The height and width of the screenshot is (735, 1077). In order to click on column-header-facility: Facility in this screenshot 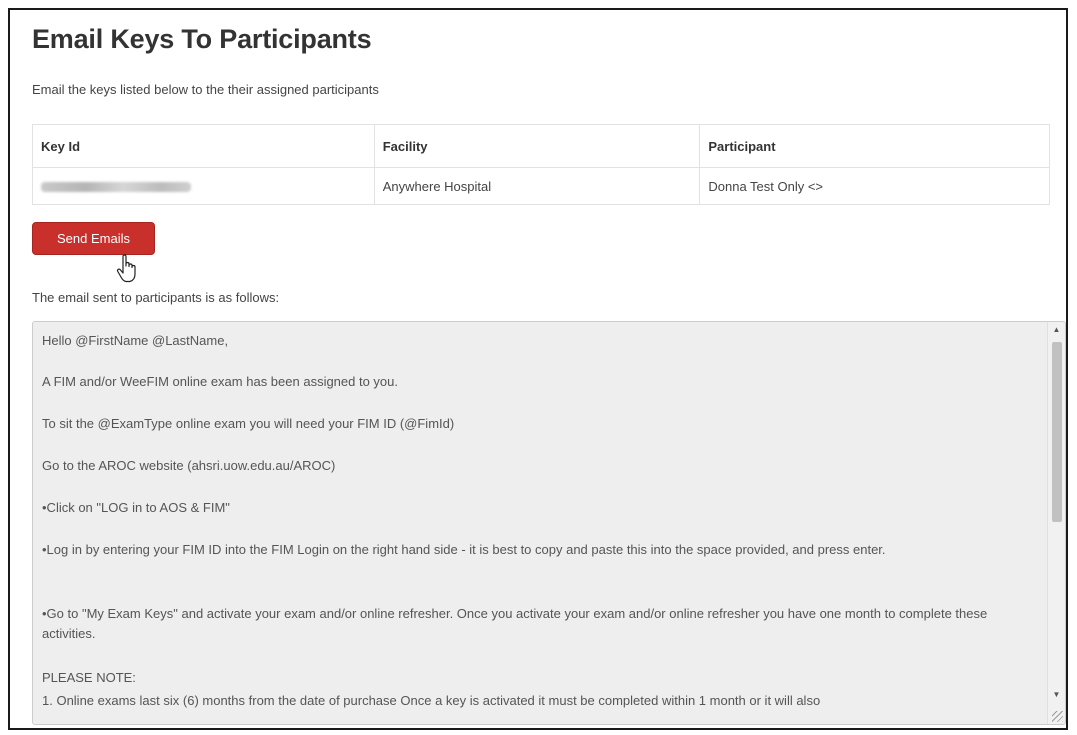, I will do `click(537, 146)`.